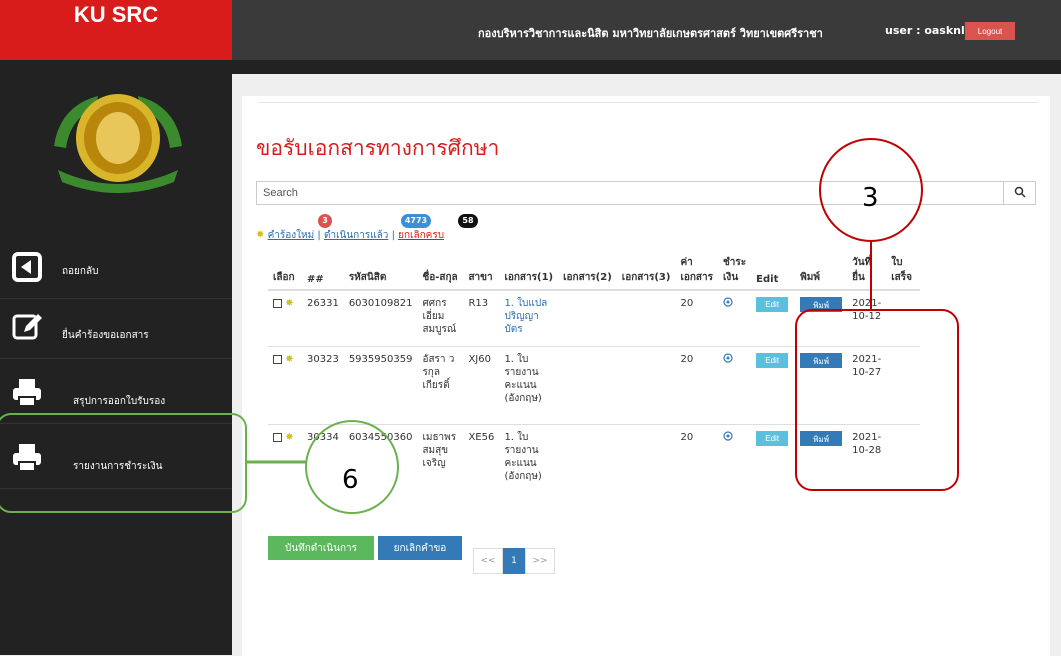 The width and height of the screenshot is (1061, 656). What do you see at coordinates (350, 480) in the screenshot?
I see `annotation-label-6: 6` at bounding box center [350, 480].